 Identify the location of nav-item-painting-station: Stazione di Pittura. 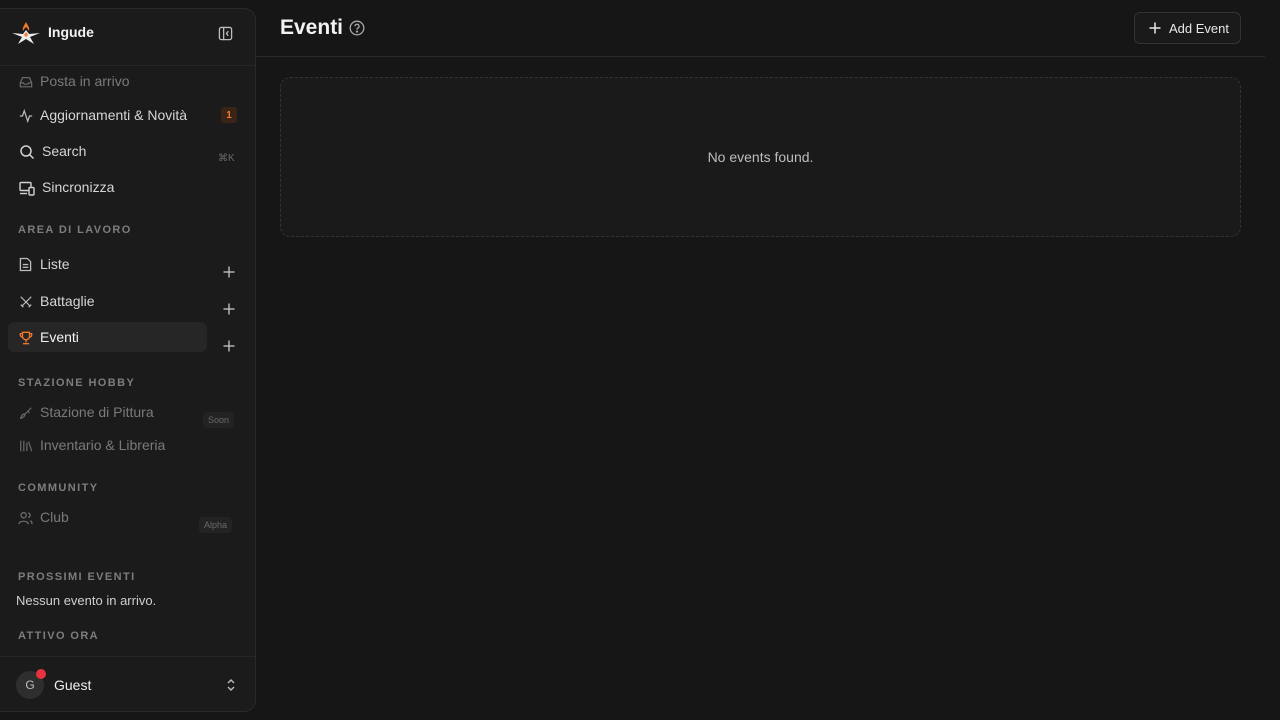
(107, 412).